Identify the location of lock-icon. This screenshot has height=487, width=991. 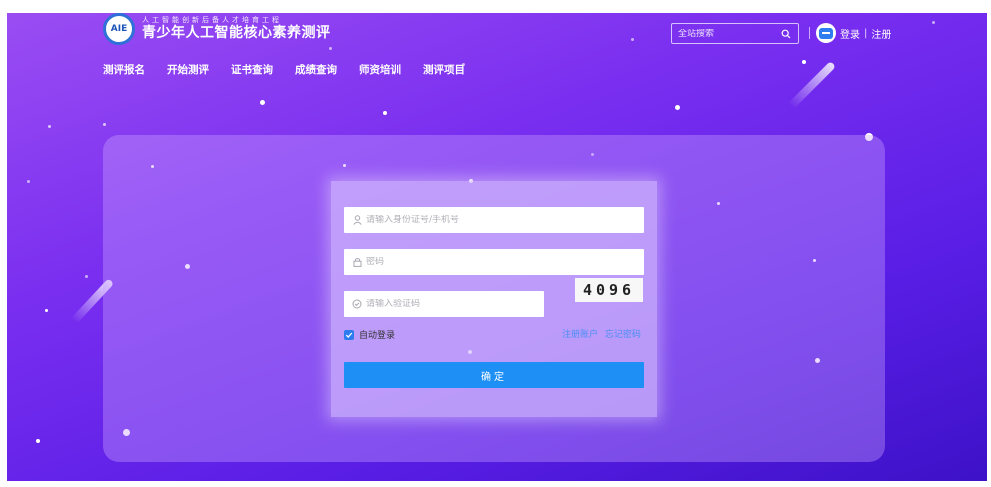
(357, 262).